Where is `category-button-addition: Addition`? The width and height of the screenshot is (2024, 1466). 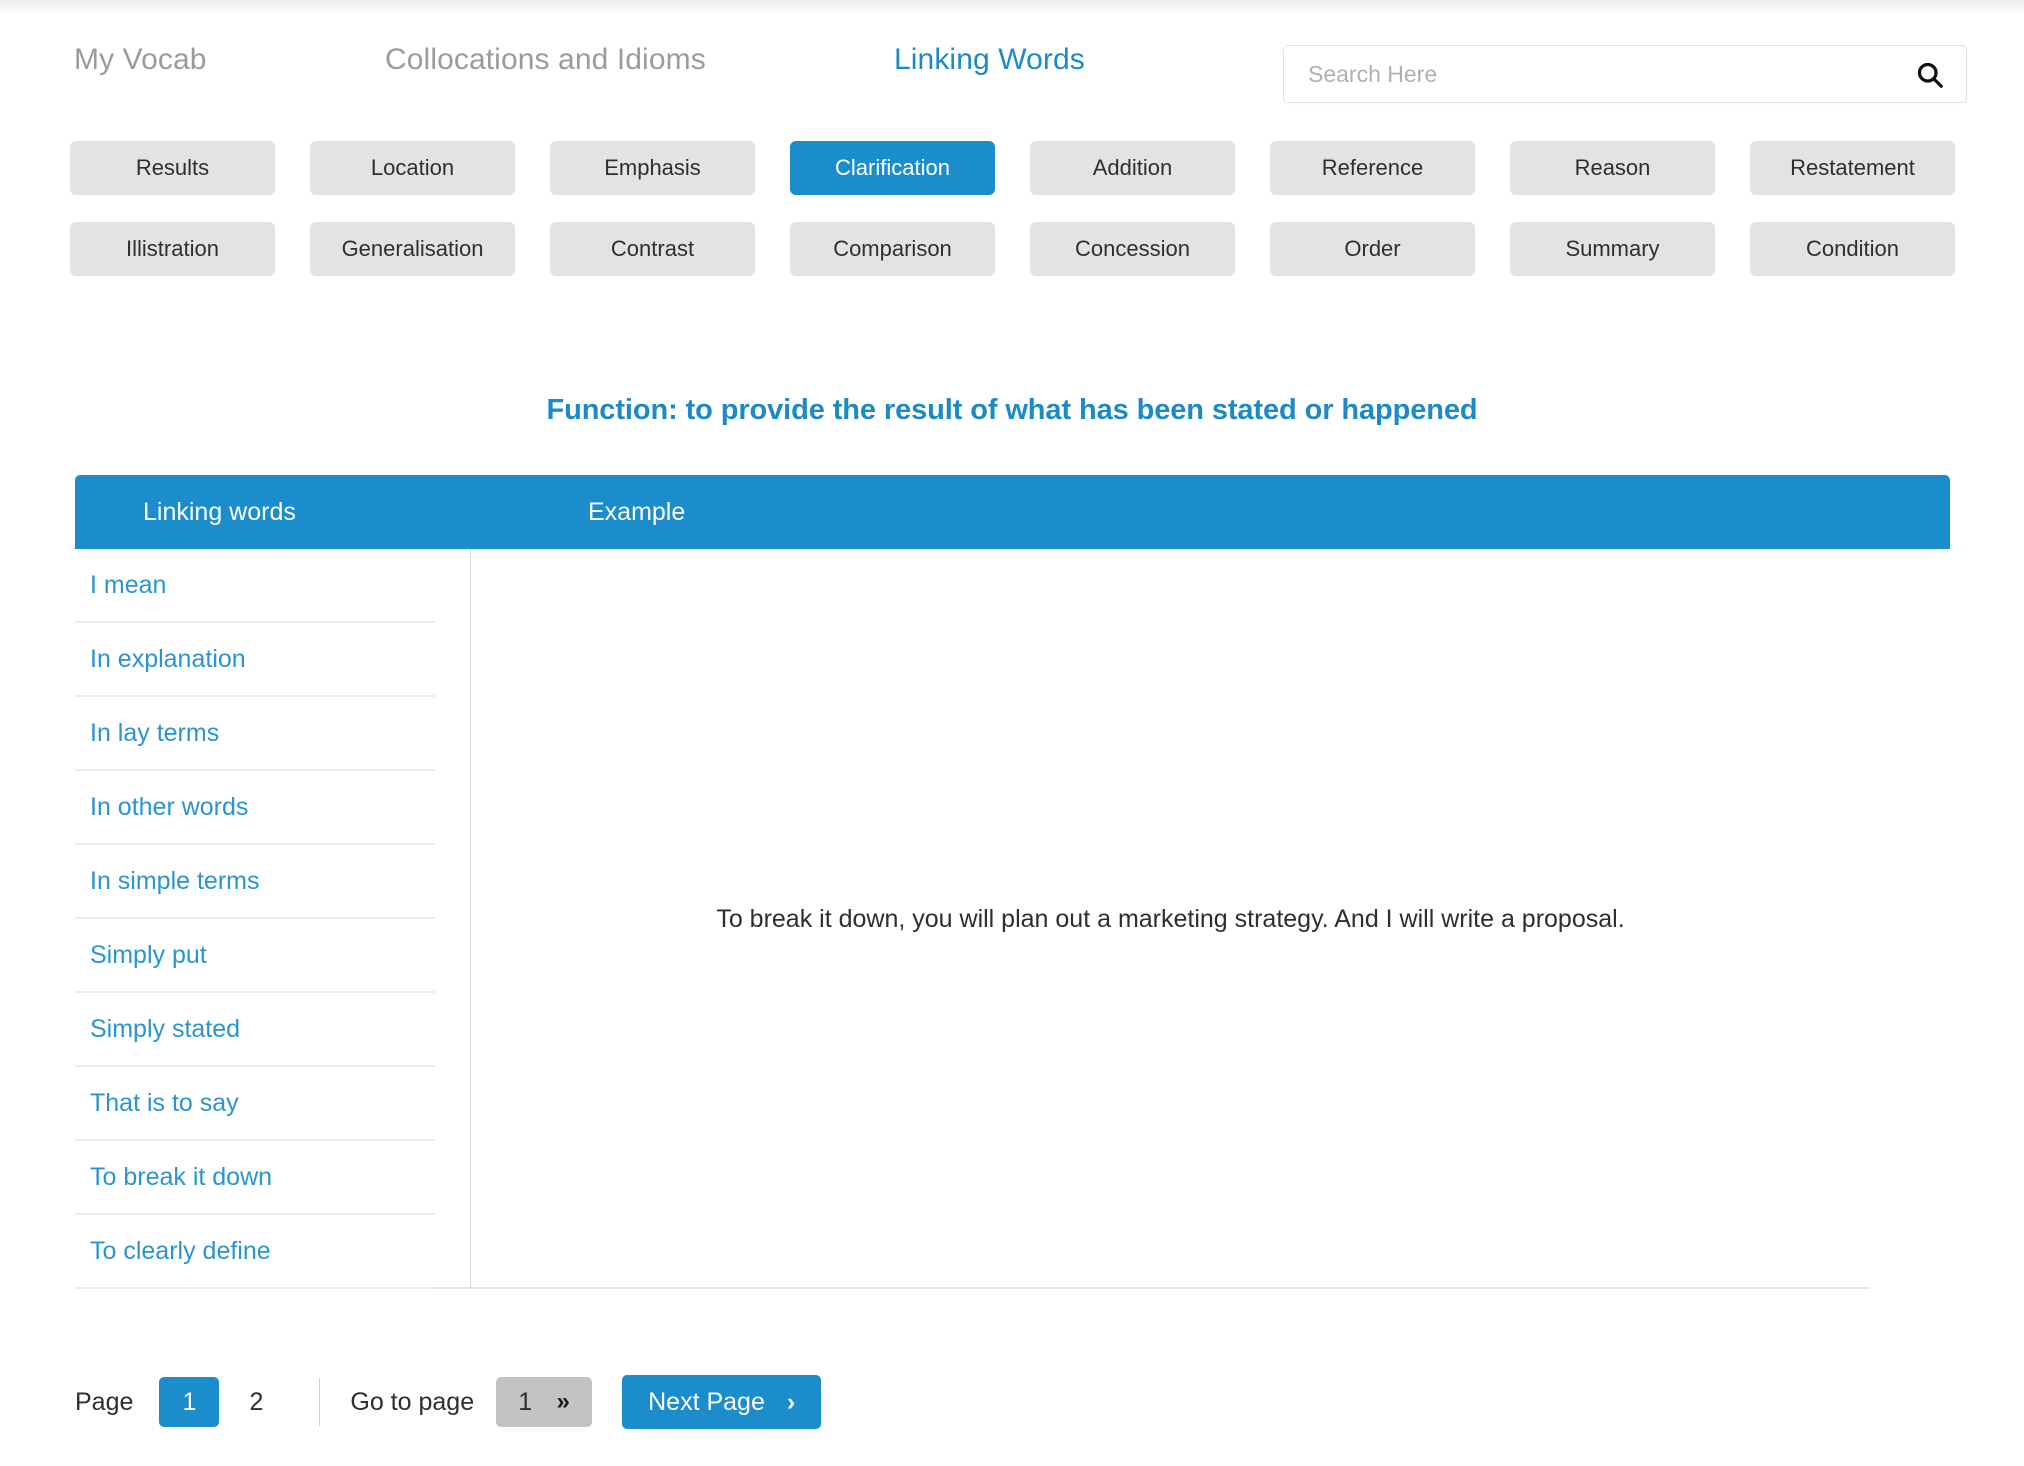
category-button-addition: Addition is located at coordinates (1132, 168).